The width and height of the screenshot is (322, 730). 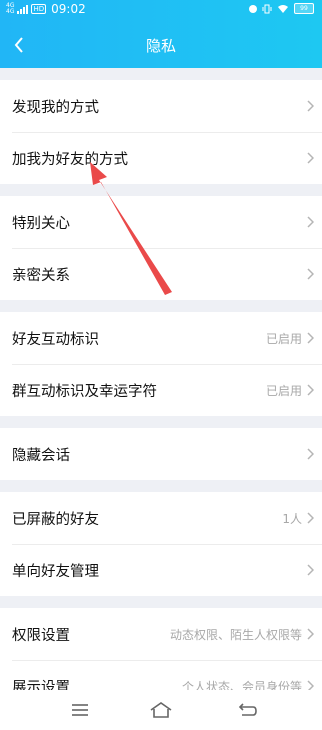 What do you see at coordinates (41, 223) in the screenshot?
I see `row-label: 特别关心` at bounding box center [41, 223].